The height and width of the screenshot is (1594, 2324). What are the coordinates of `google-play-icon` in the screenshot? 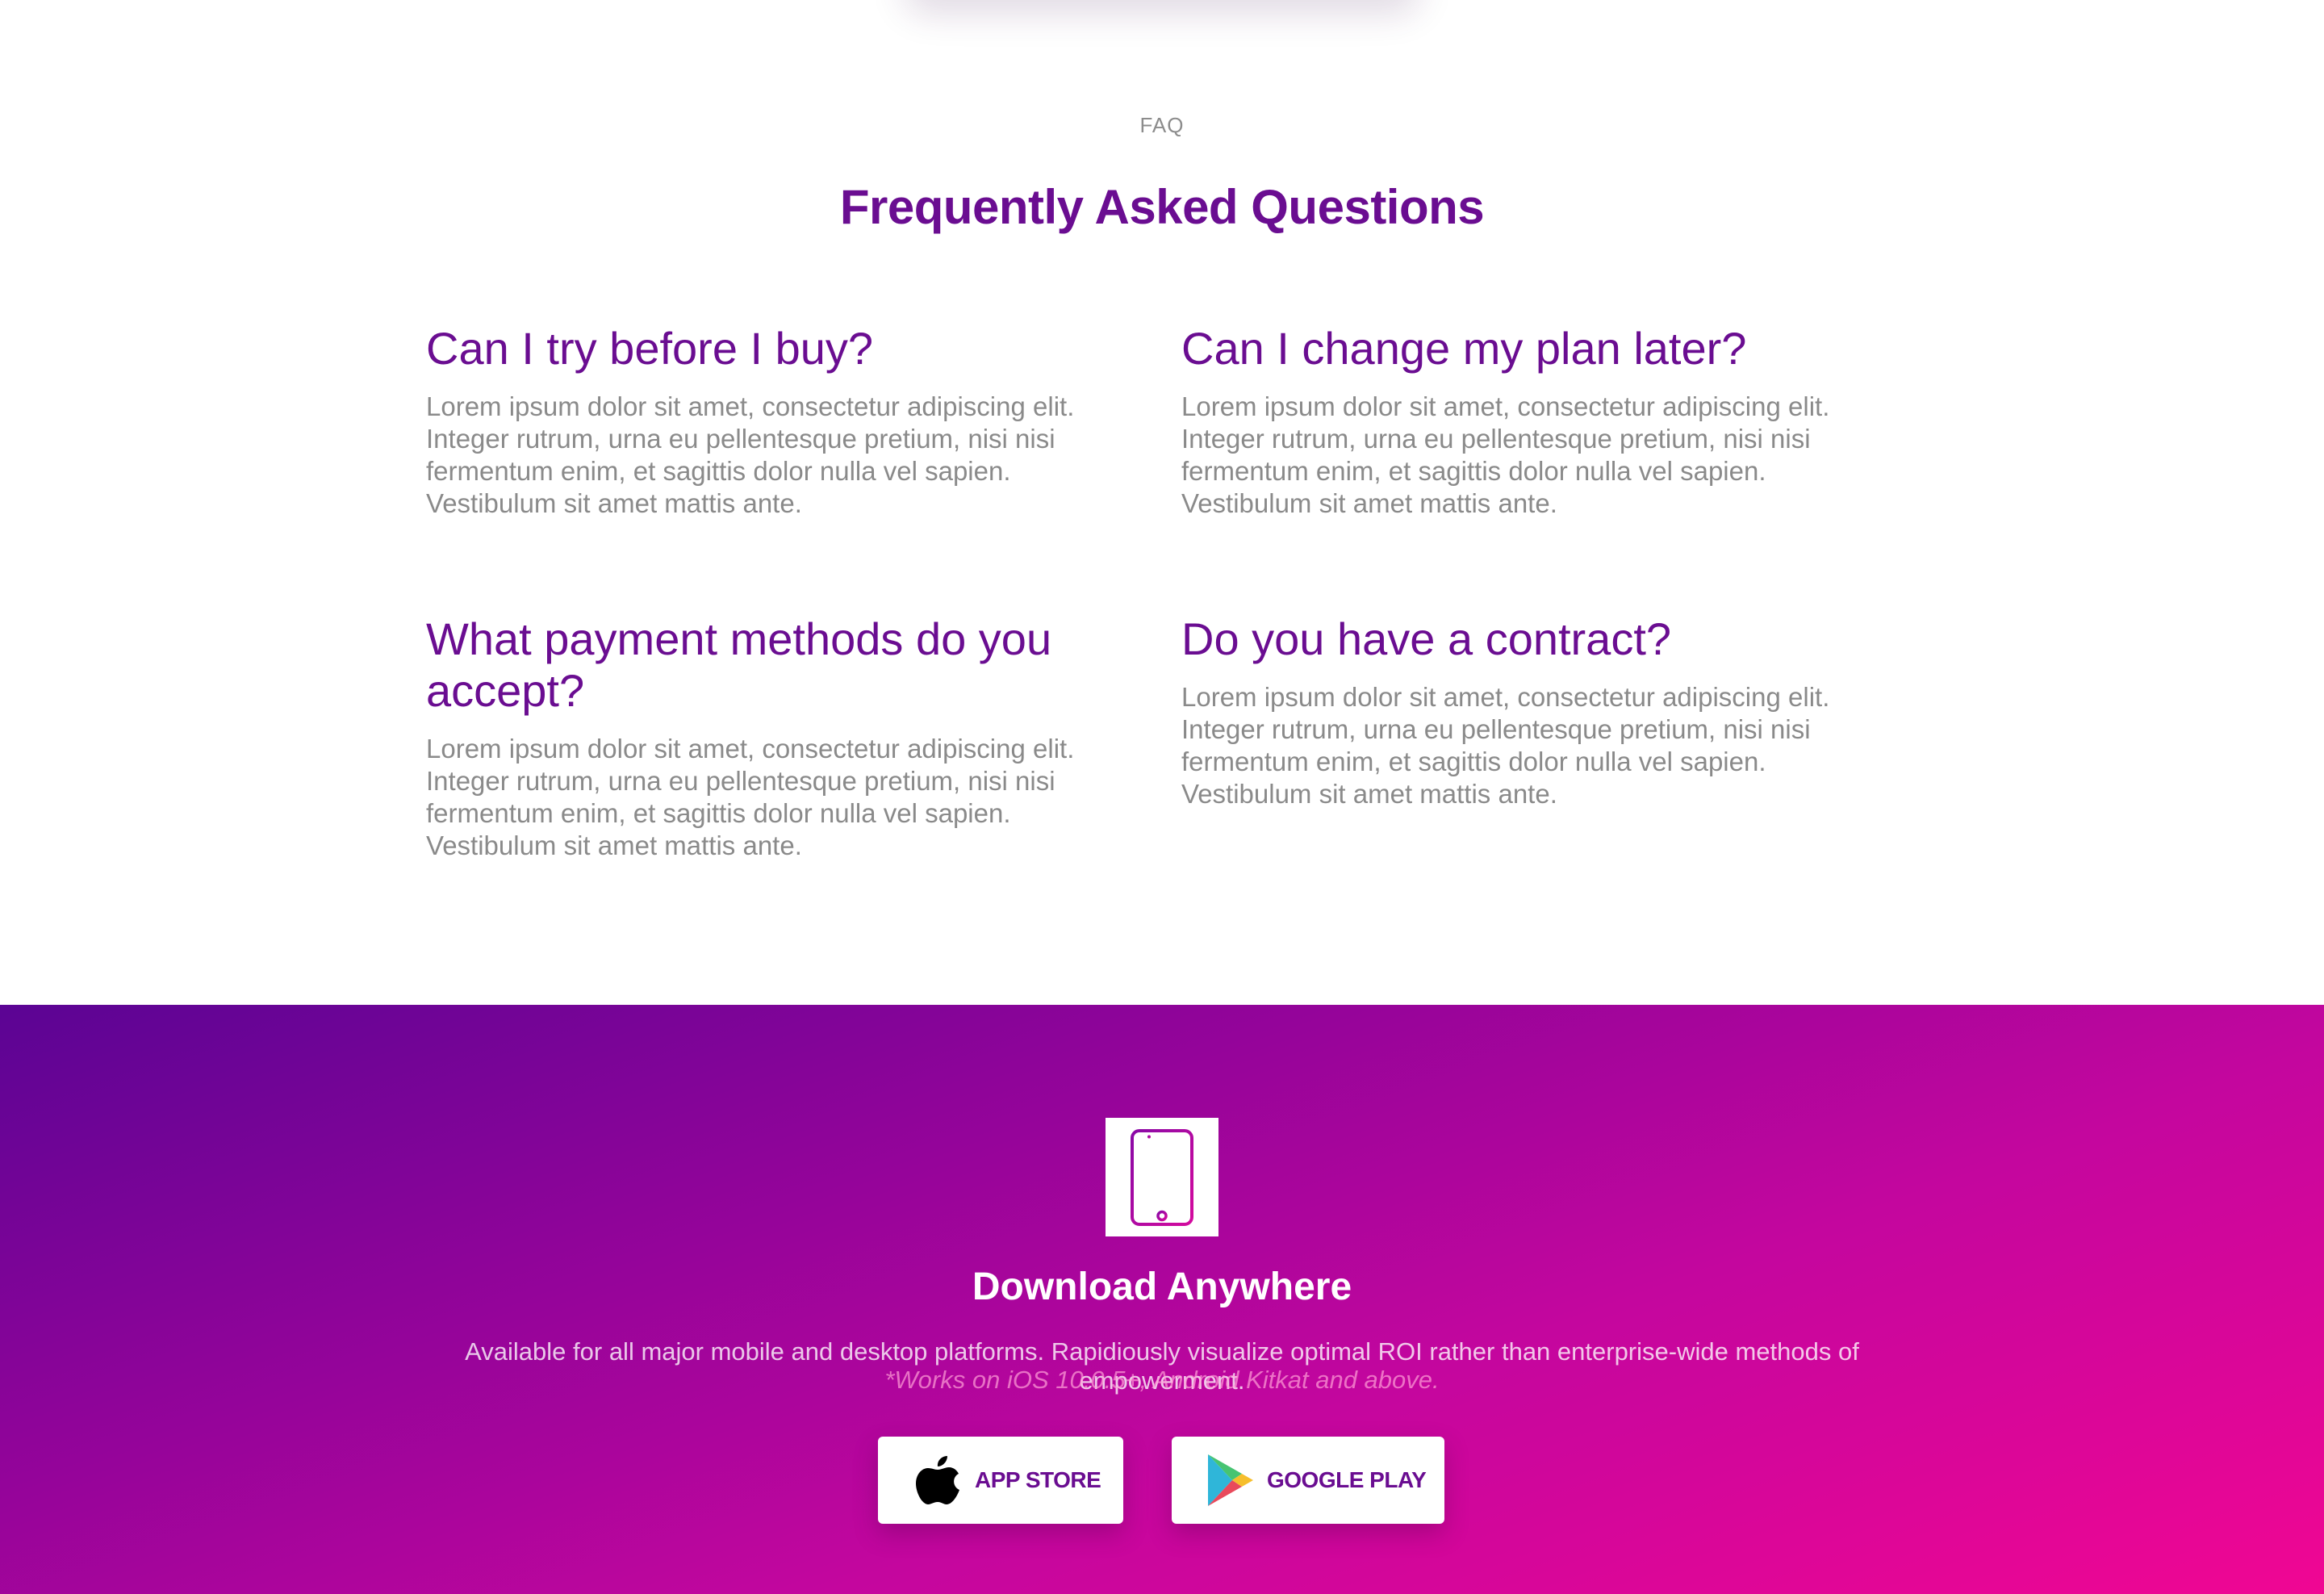 It's located at (1230, 1480).